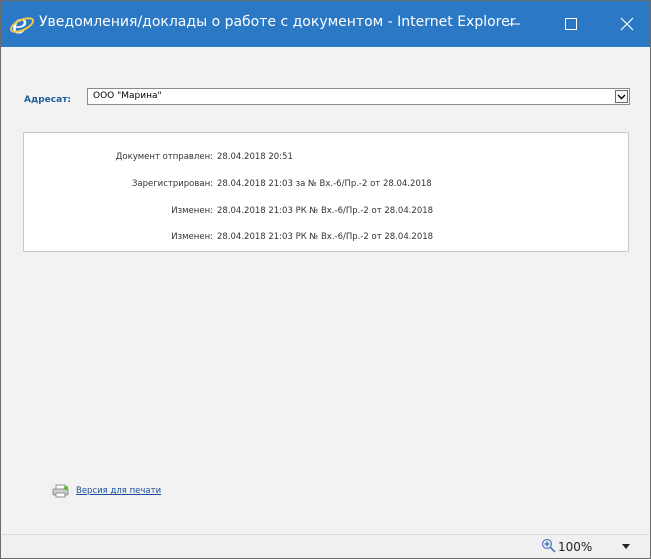  I want to click on chevron-down-icon, so click(621, 96).